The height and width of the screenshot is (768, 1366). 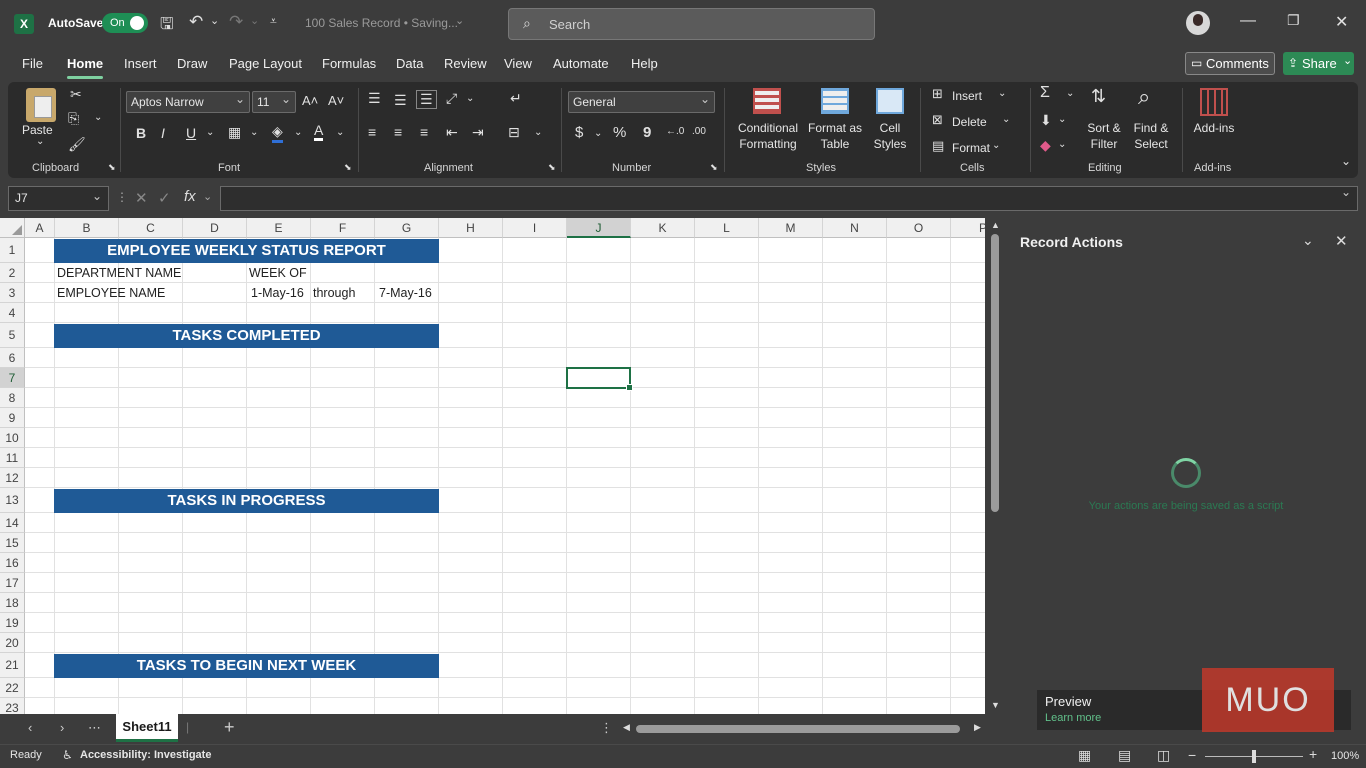 I want to click on enter-icon: ✓, so click(x=164, y=198).